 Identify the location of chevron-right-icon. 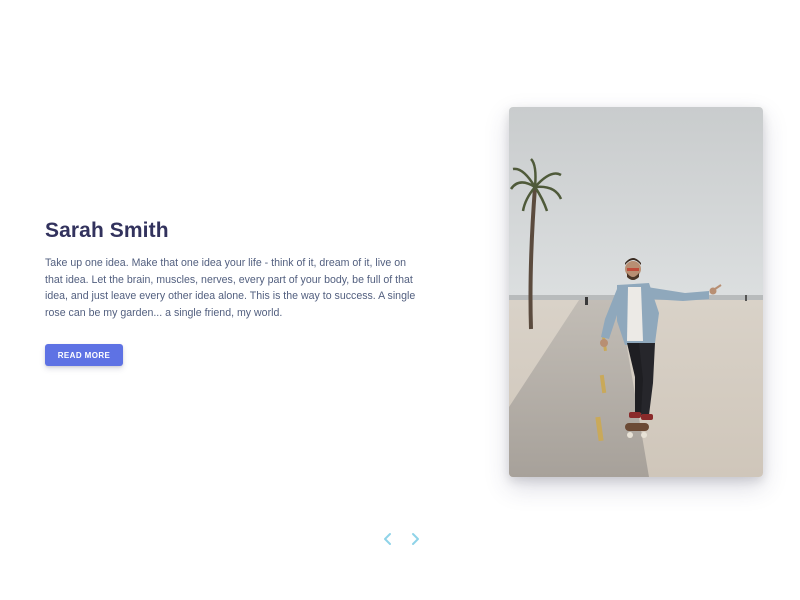
(415, 539).